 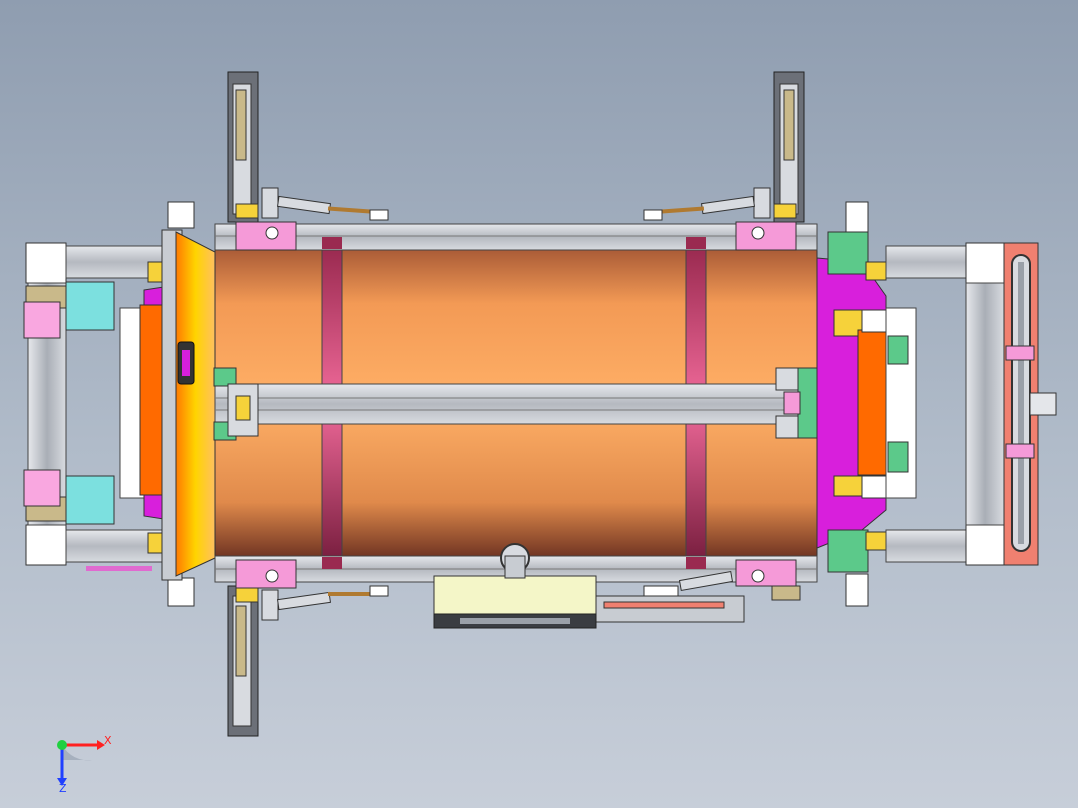 What do you see at coordinates (62, 745) in the screenshot?
I see `y-axis-dot` at bounding box center [62, 745].